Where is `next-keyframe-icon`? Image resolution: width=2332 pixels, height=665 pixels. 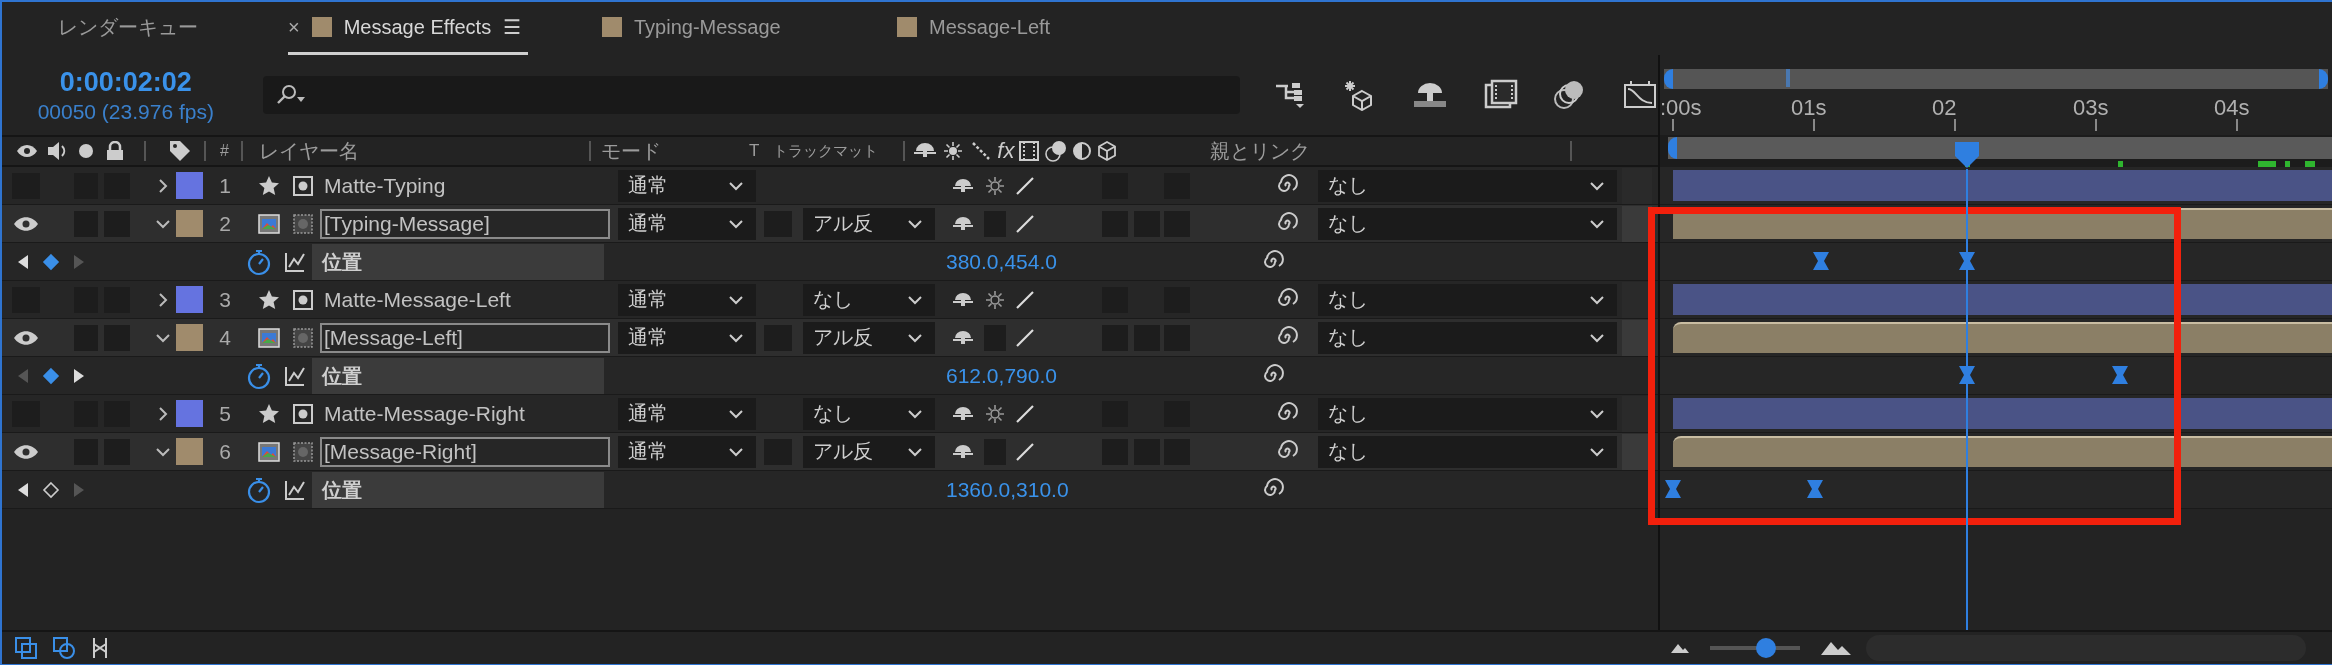
next-keyframe-icon is located at coordinates (79, 375).